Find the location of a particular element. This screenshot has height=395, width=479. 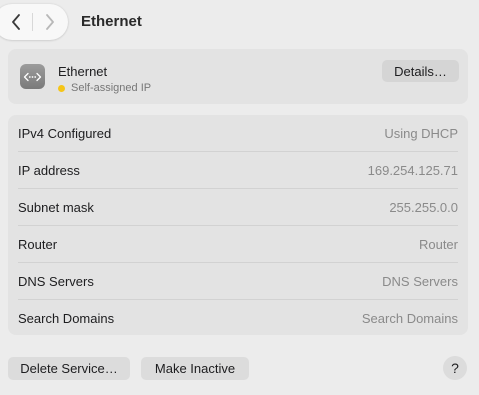

info-row-search-domains: Search Domains Search Domains is located at coordinates (238, 318).